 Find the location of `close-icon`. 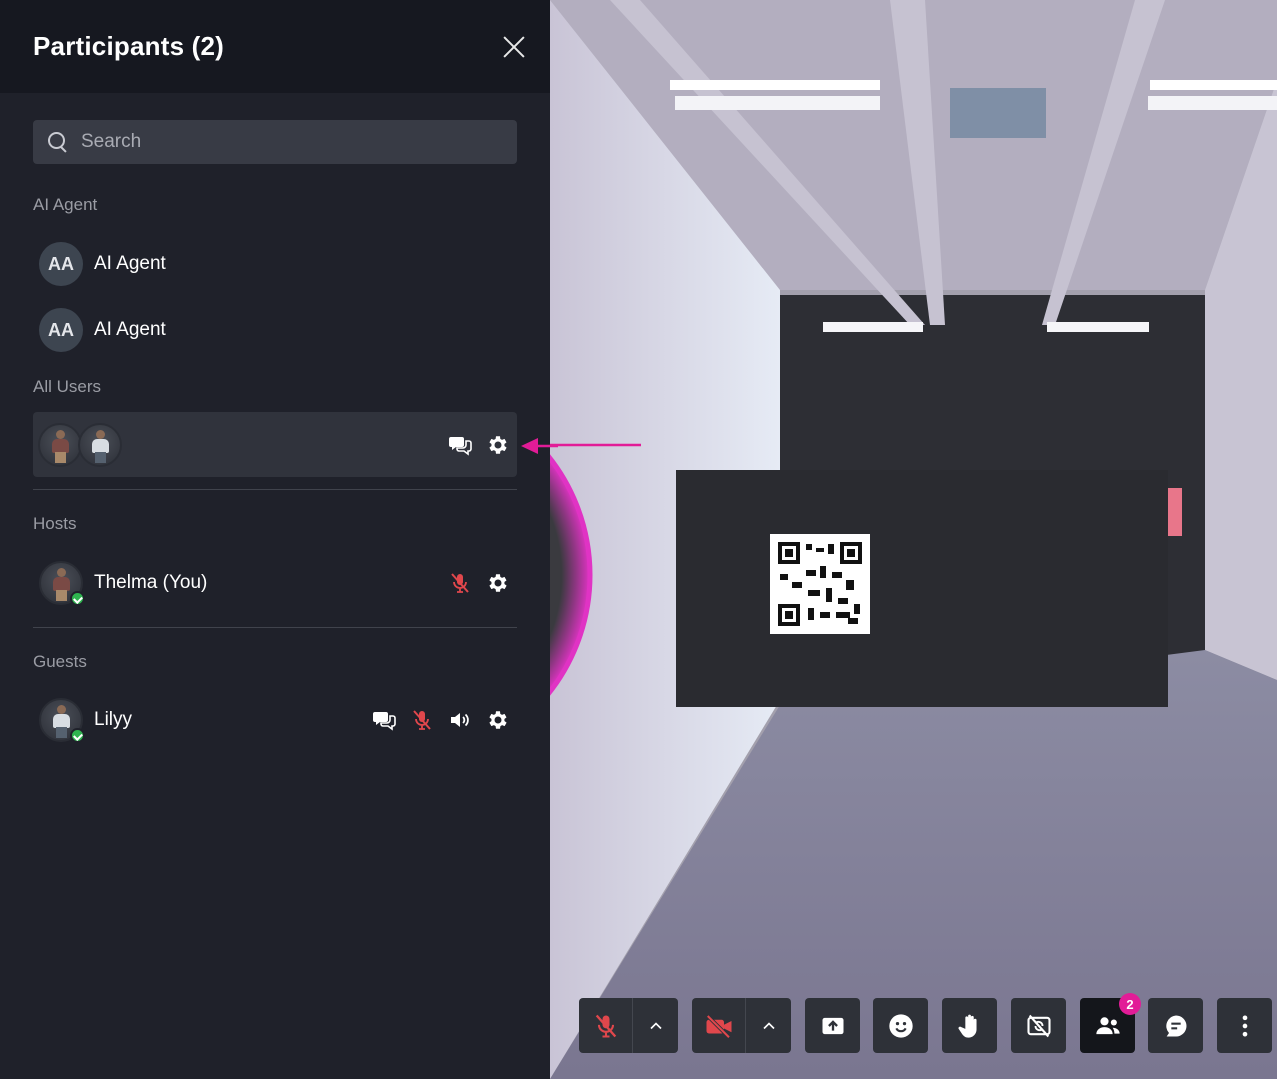

close-icon is located at coordinates (514, 47).